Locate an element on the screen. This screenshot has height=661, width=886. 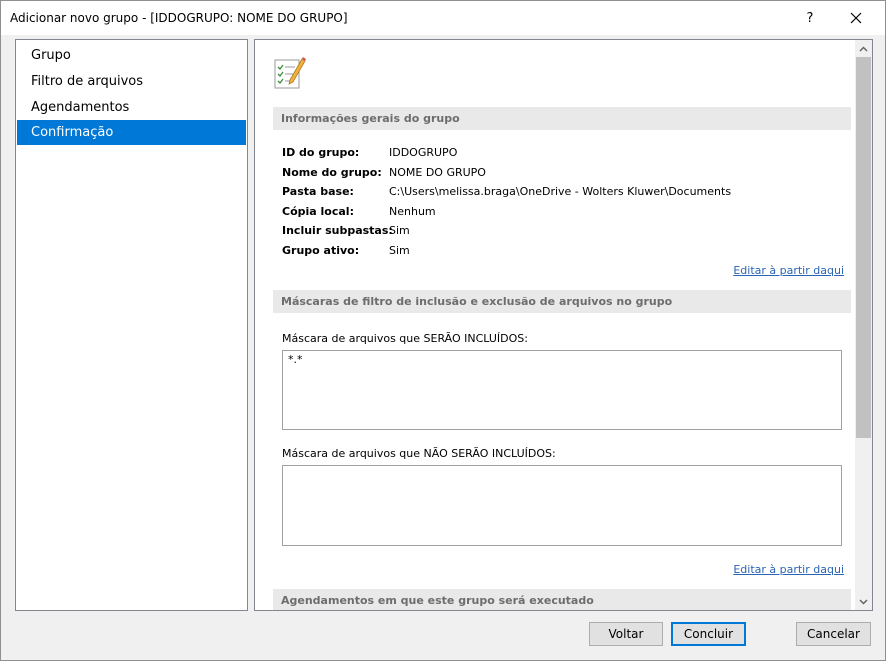
scroll-up-button is located at coordinates (863, 48).